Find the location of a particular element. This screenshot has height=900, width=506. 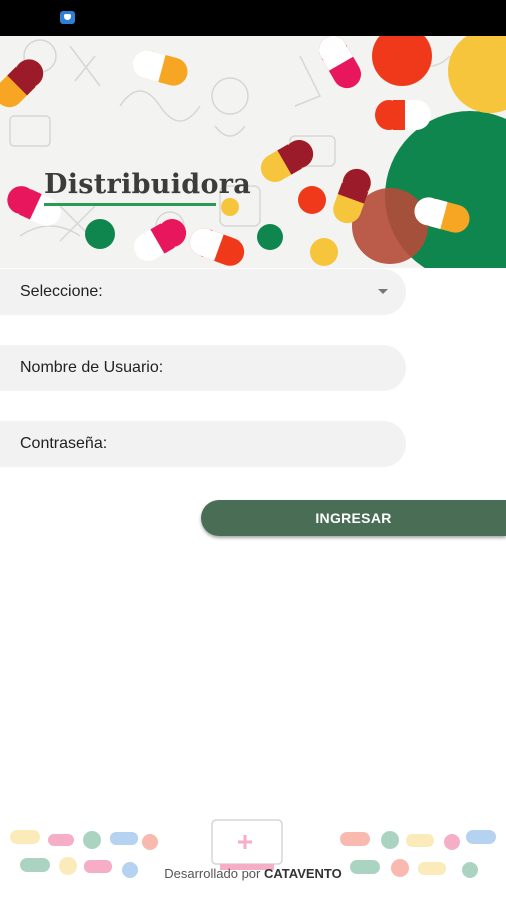

footer-pills-illustration is located at coordinates (253, 856).